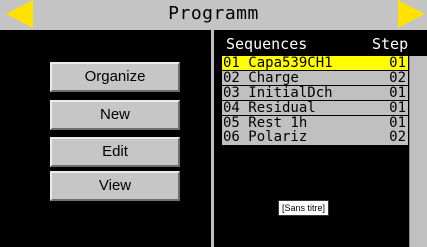 This screenshot has width=427, height=247. I want to click on next-arrow-icon, so click(411, 14).